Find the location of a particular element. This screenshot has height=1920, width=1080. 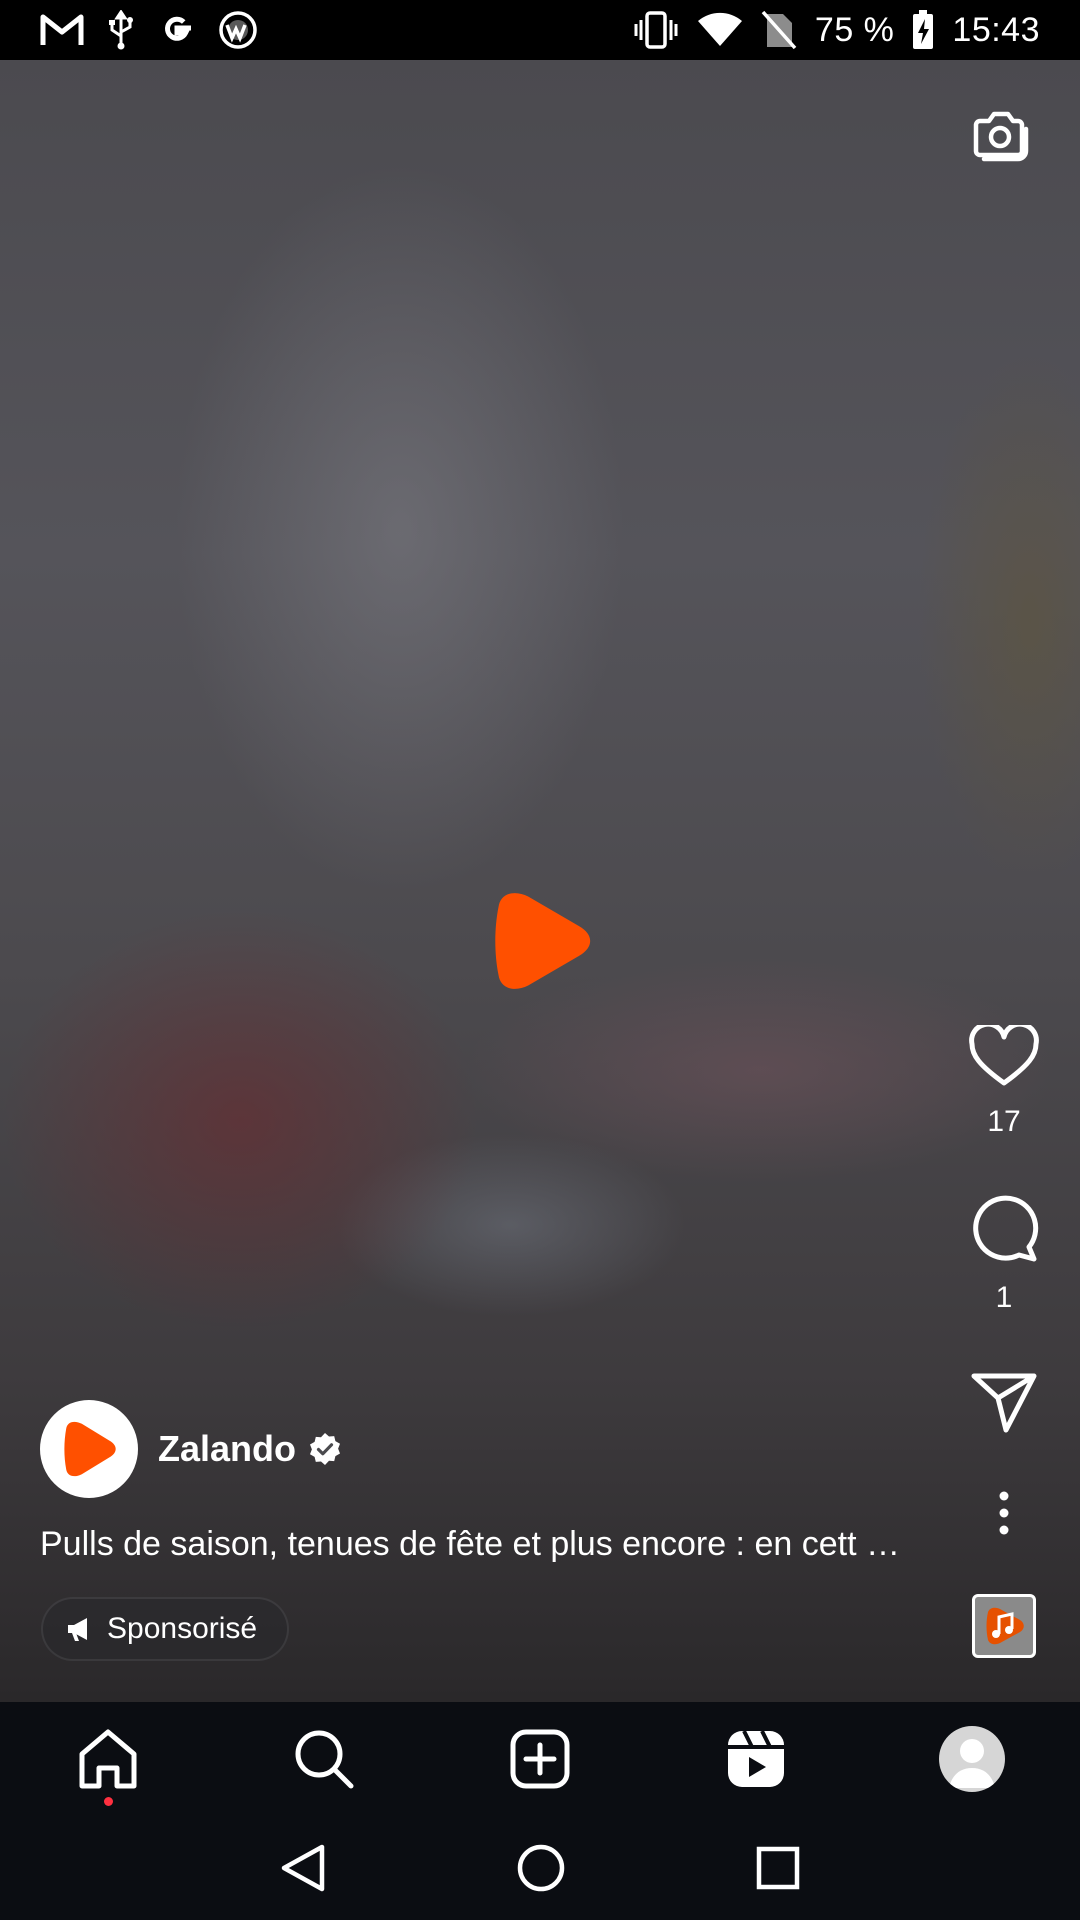

sponsored-badge: Sponsorisé is located at coordinates (165, 1629).